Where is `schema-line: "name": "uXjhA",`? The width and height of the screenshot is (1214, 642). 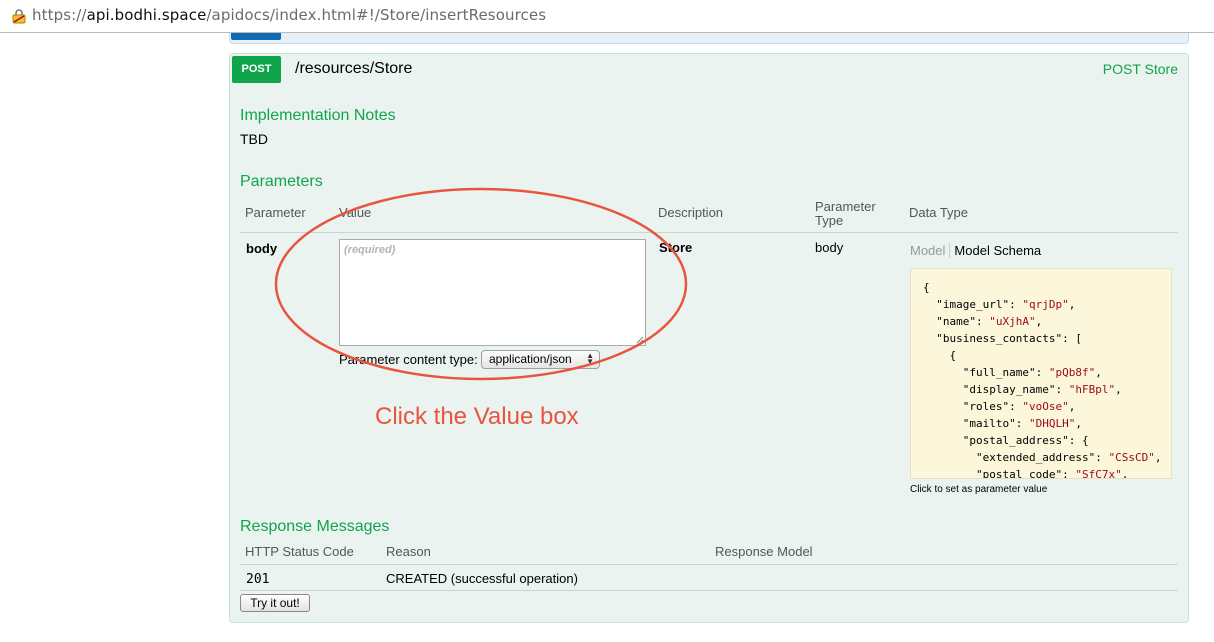 schema-line: "name": "uXjhA", is located at coordinates (989, 321).